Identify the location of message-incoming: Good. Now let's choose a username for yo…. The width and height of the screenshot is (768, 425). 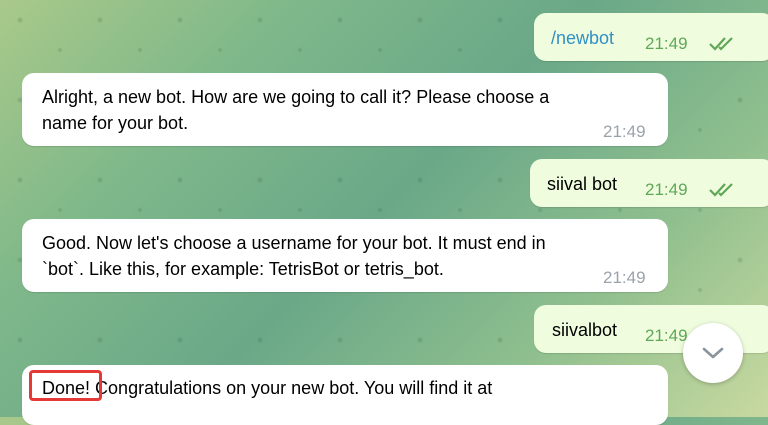
(345, 255).